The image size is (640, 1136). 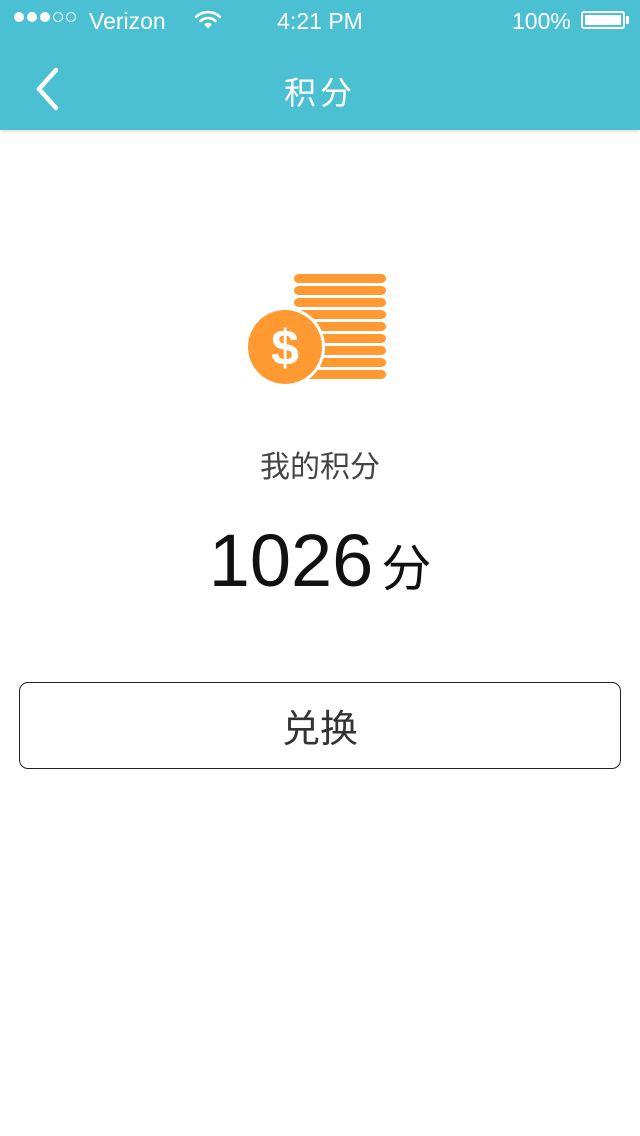 What do you see at coordinates (627, 20) in the screenshot?
I see `battery-tip` at bounding box center [627, 20].